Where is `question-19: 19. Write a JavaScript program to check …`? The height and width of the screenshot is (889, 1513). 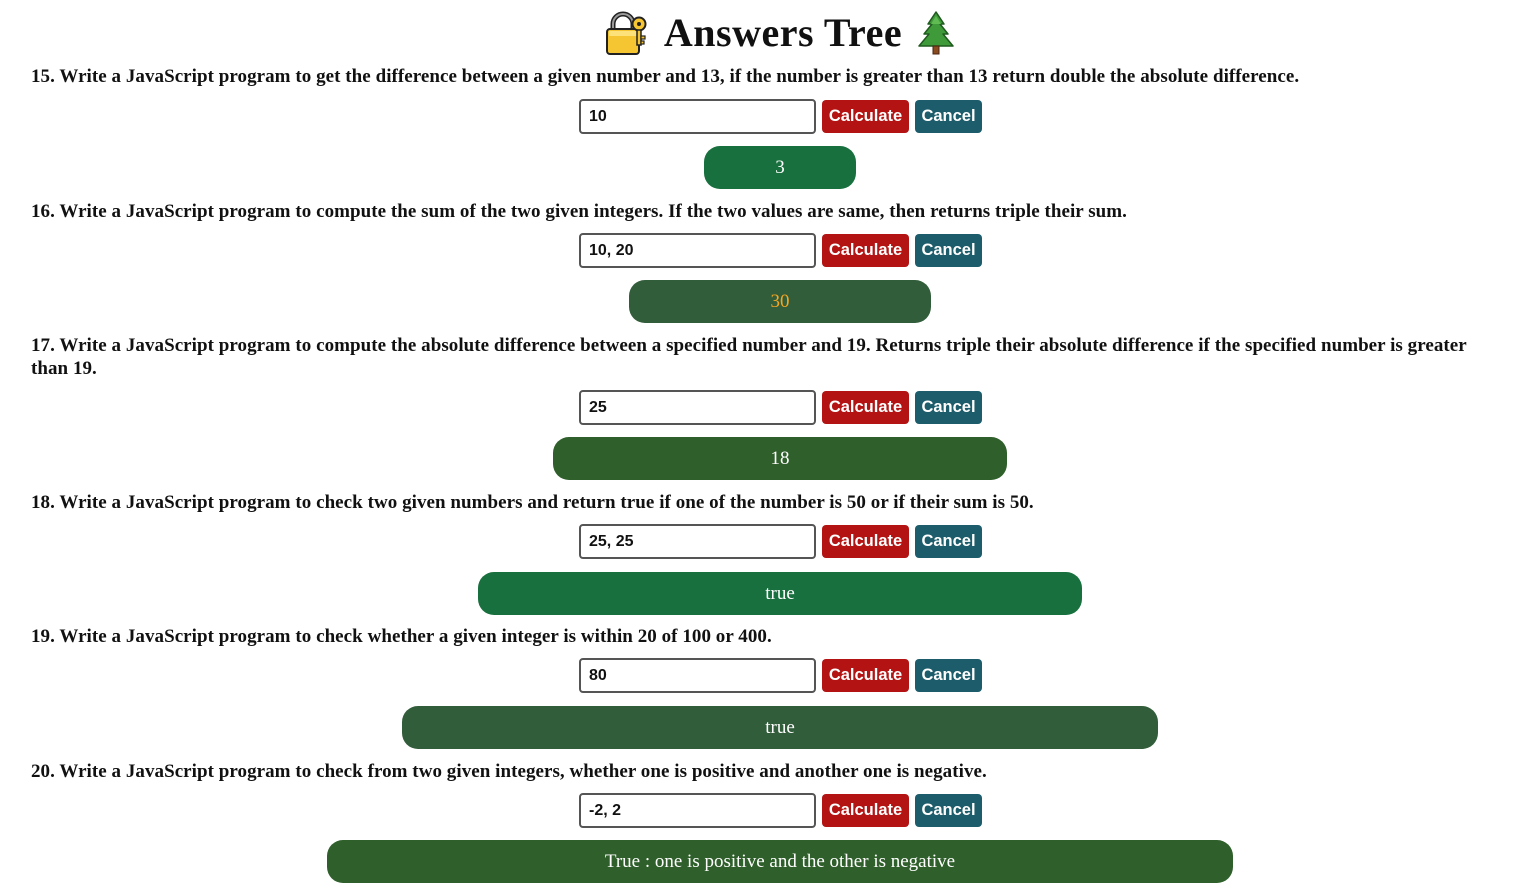 question-19: 19. Write a JavaScript program to check … is located at coordinates (401, 636).